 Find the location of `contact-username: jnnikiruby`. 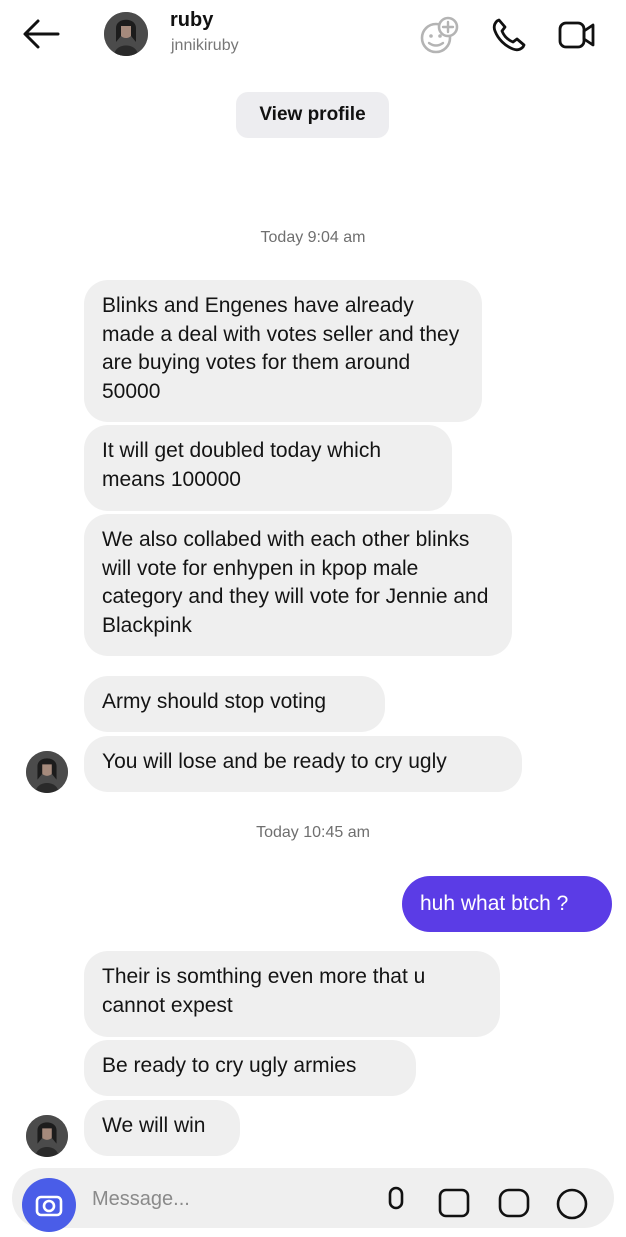

contact-username: jnnikiruby is located at coordinates (205, 45).